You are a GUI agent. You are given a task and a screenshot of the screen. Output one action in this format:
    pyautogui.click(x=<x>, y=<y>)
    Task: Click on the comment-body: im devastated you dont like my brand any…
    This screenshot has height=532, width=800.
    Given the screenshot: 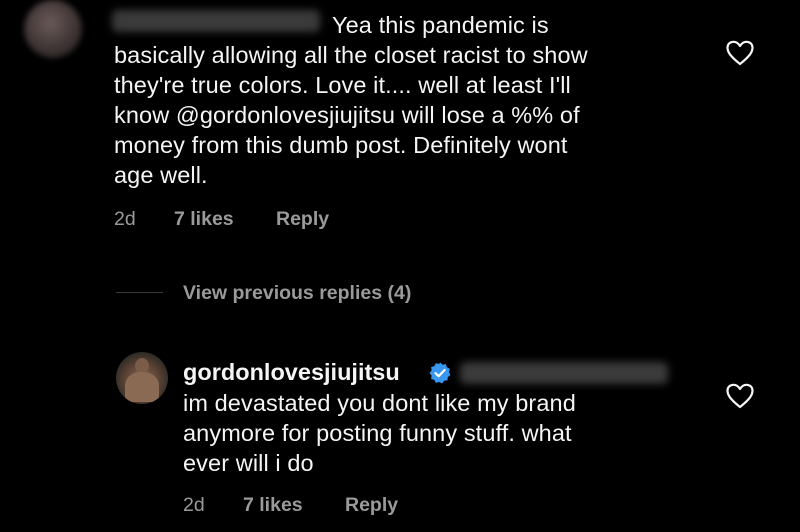 What is the action you would take?
    pyautogui.click(x=379, y=433)
    